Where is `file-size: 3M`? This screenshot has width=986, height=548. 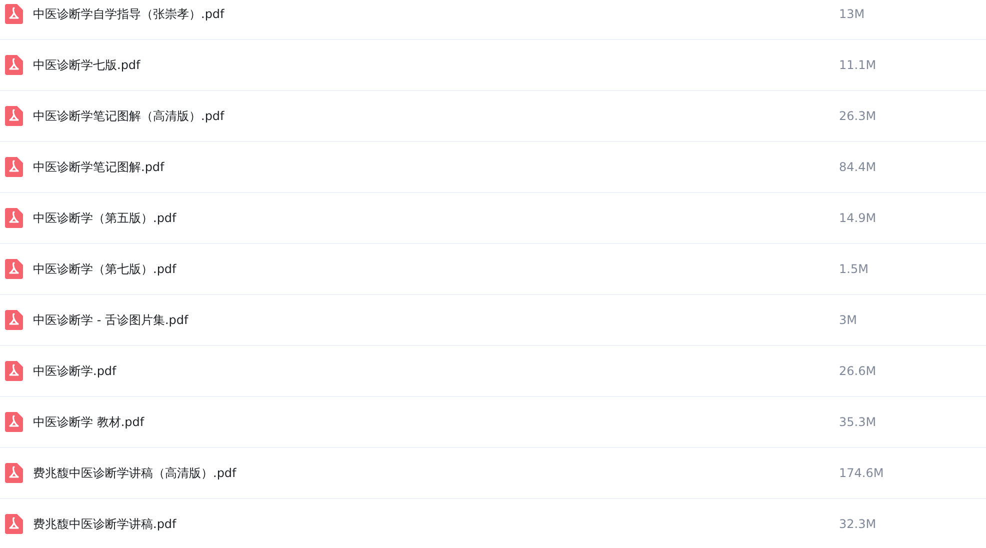
file-size: 3M is located at coordinates (848, 320).